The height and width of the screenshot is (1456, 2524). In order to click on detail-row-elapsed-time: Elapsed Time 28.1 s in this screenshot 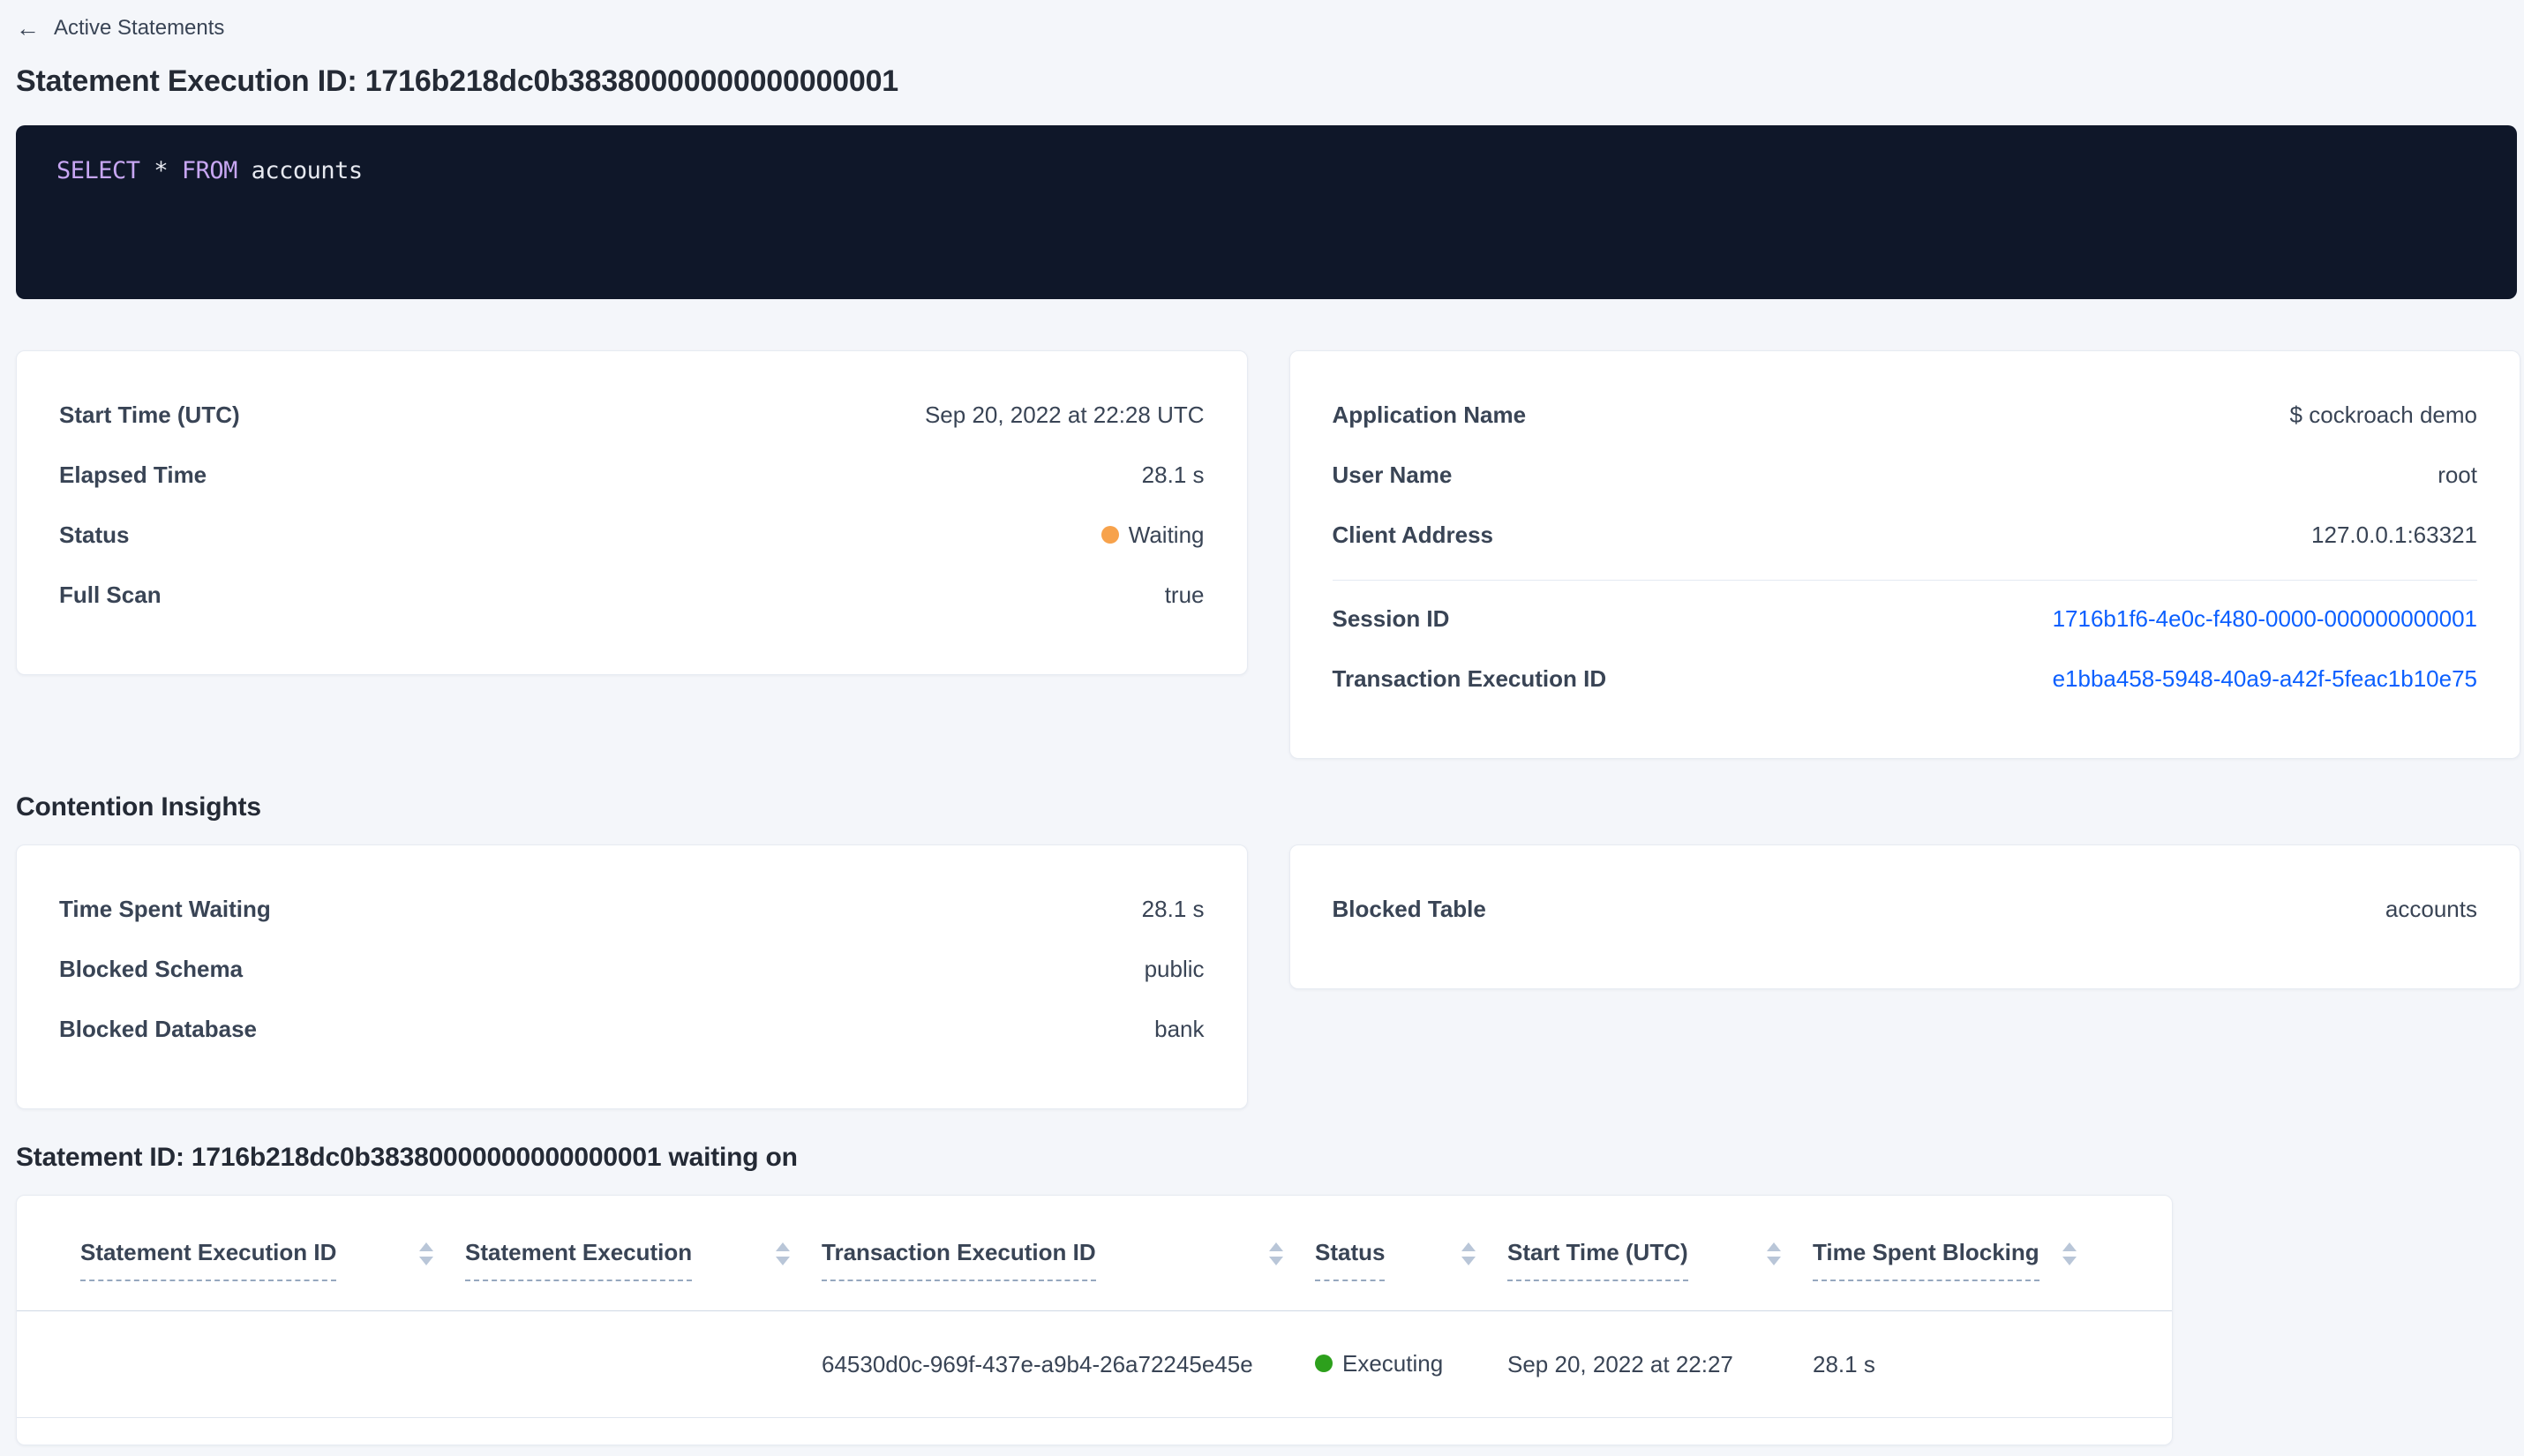, I will do `click(632, 475)`.